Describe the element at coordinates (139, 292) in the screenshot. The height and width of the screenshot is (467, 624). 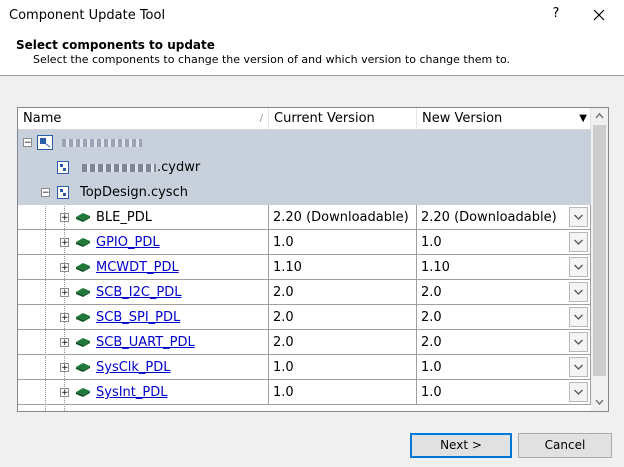
I see `component-name: SCB_I2C_PDL` at that location.